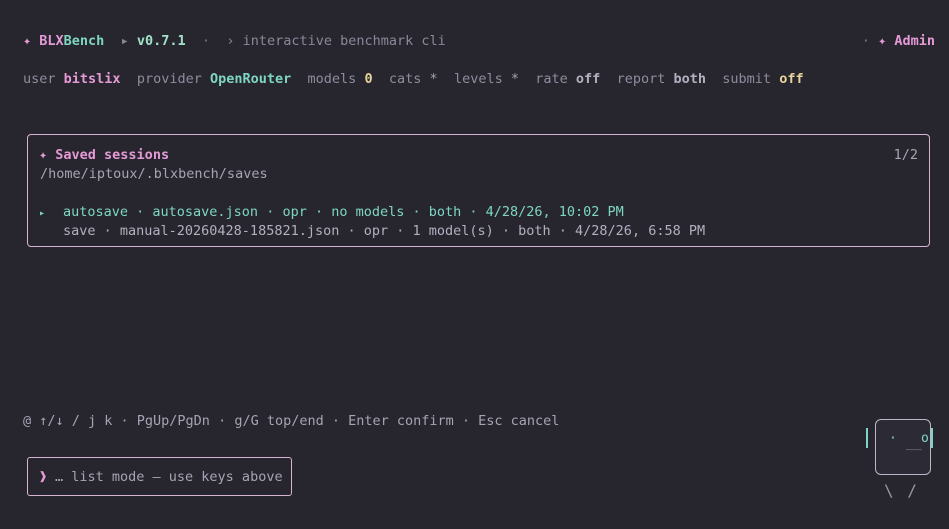 This screenshot has height=529, width=949. I want to click on version-label: v0.7.1, so click(161, 41).